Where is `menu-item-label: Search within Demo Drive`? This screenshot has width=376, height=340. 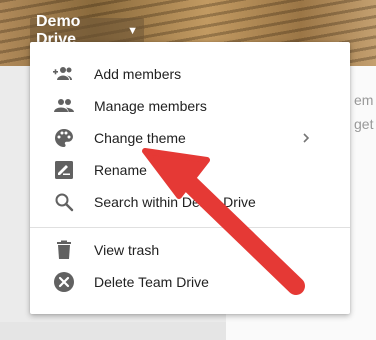
menu-item-label: Search within Demo Drive is located at coordinates (175, 202).